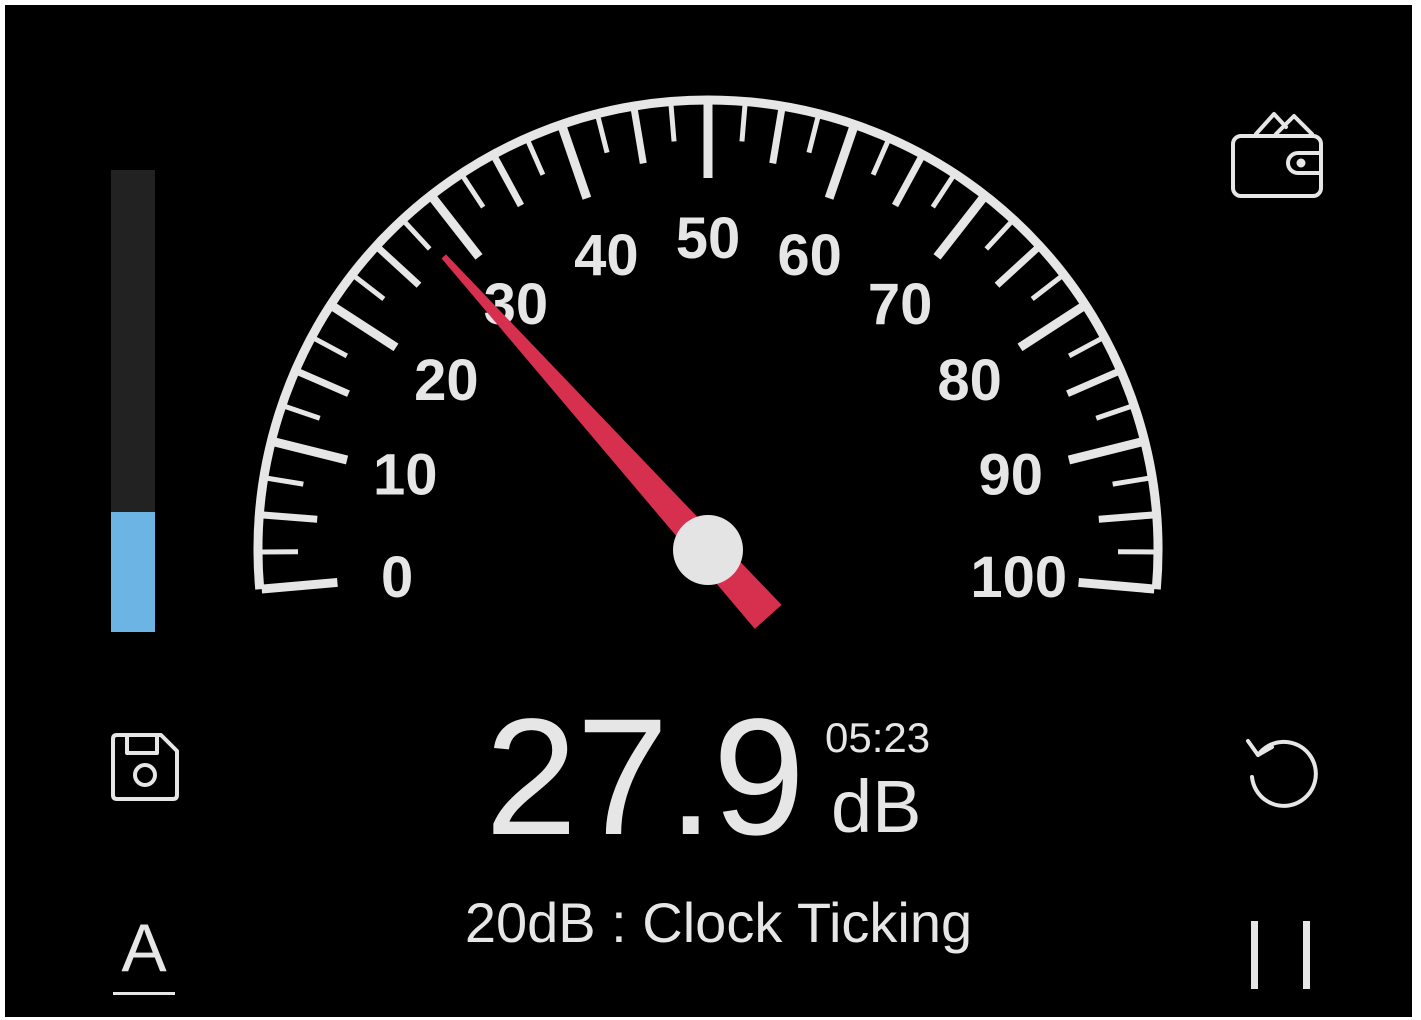 The height and width of the screenshot is (1020, 1421). I want to click on gauge-label-0: 0, so click(397, 577).